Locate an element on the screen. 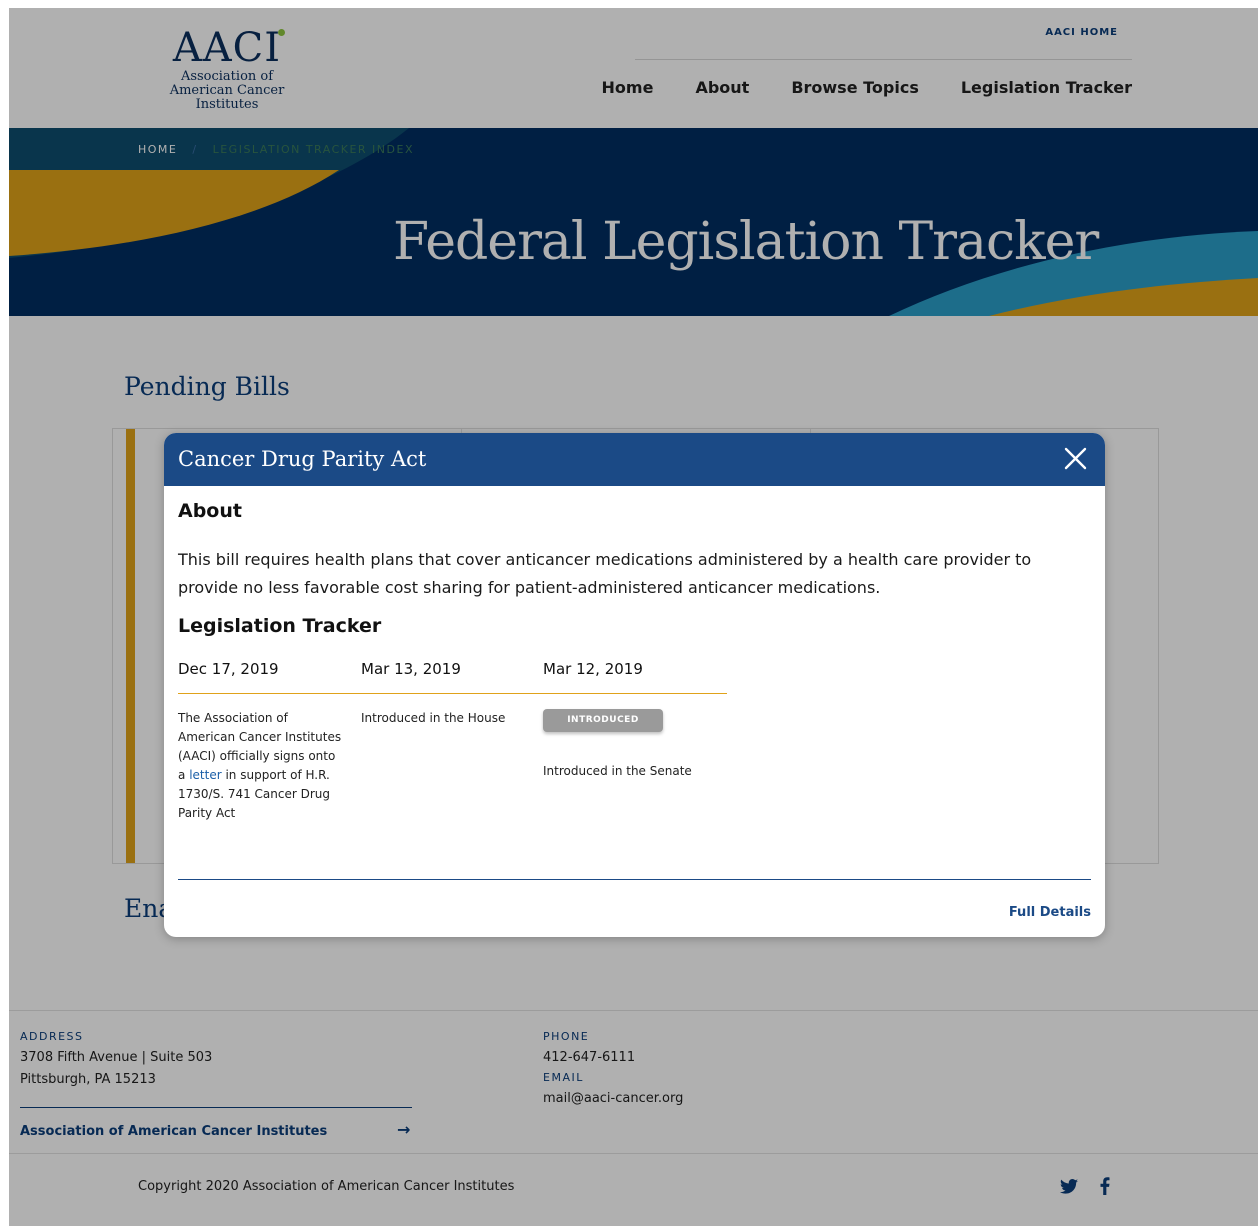 The width and height of the screenshot is (1258, 1226). close-icon is located at coordinates (1075, 459).